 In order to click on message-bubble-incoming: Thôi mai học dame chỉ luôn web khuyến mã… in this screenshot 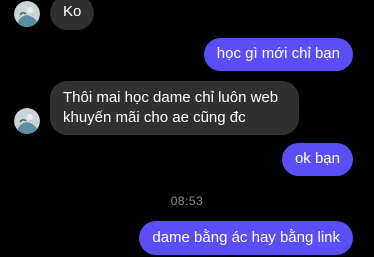, I will do `click(174, 108)`.